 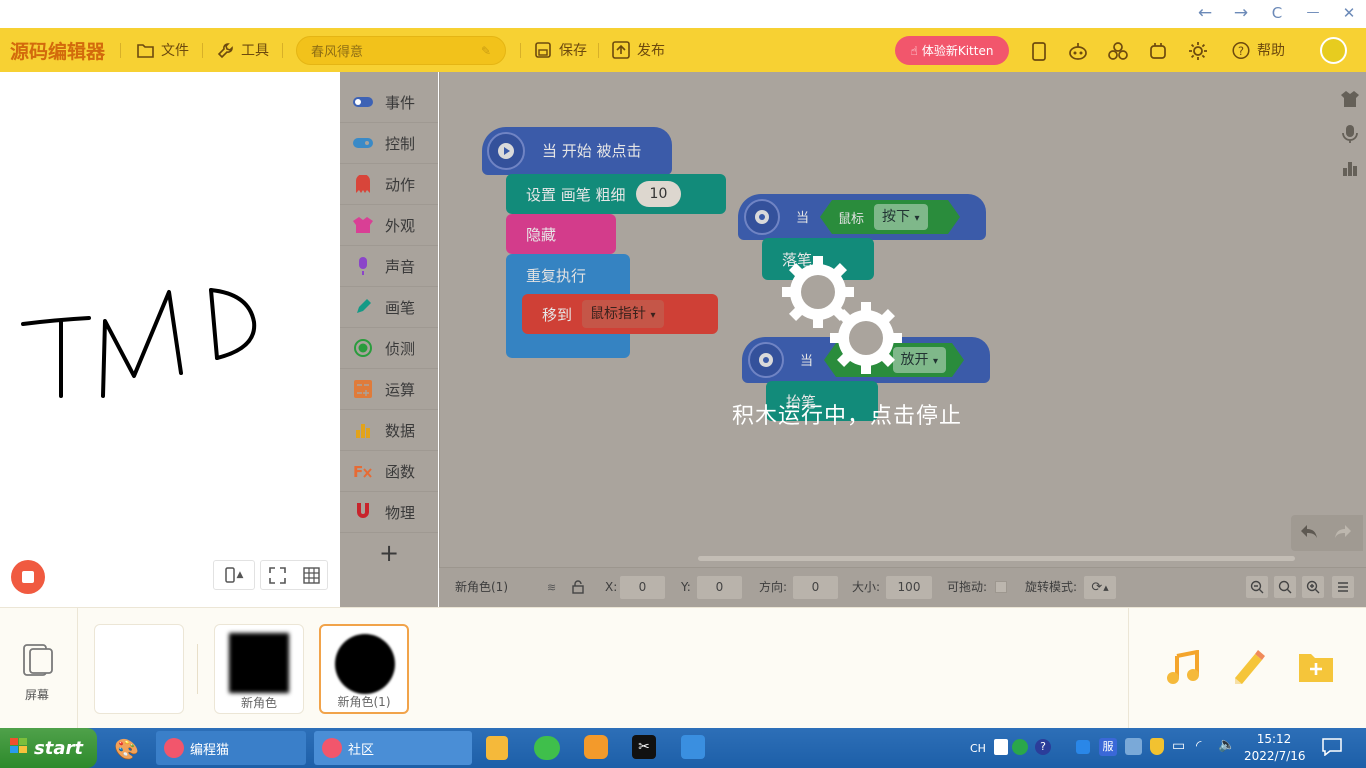 I want to click on move-to-block: 移到 鼠标指针 ▾, so click(x=620, y=314).